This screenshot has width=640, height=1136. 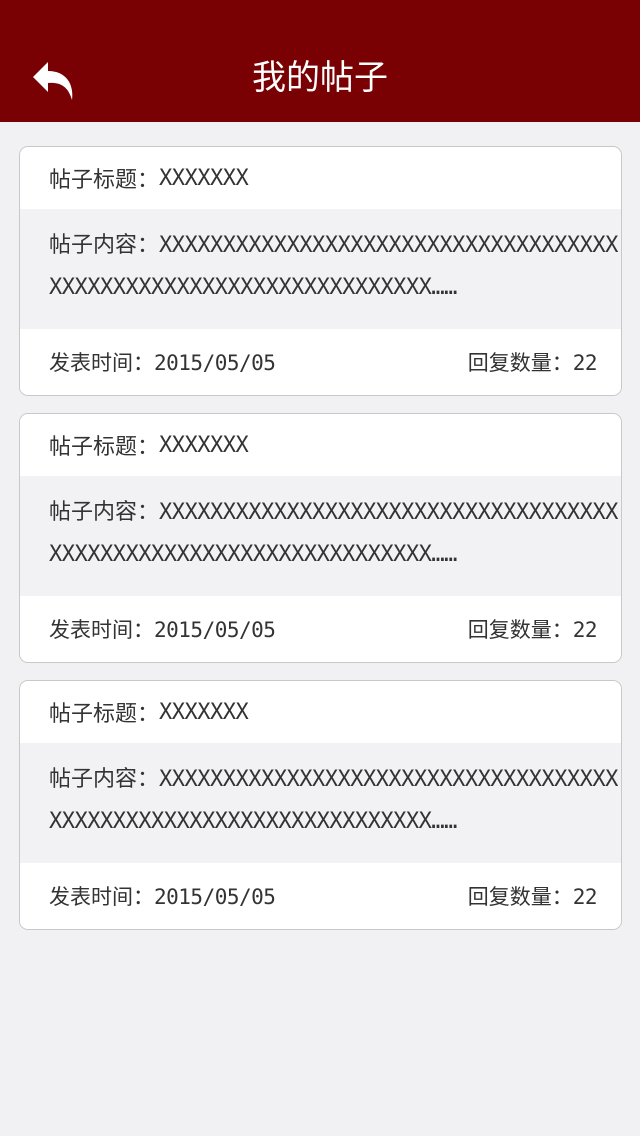 I want to click on app-header: 我的帖子, so click(x=320, y=61).